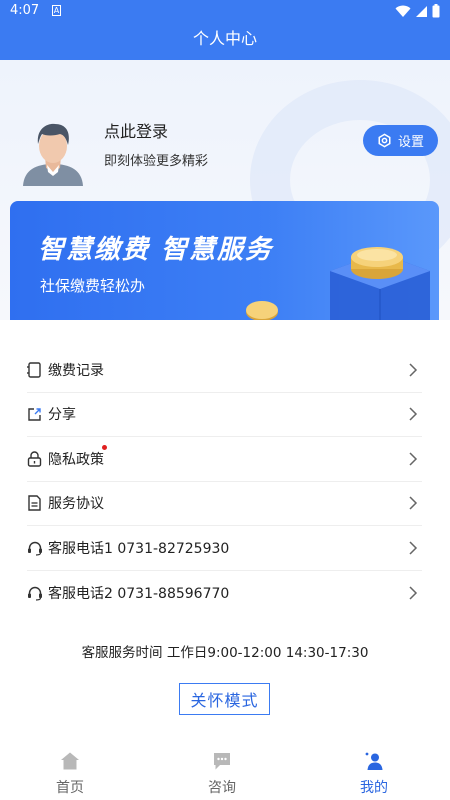  Describe the element at coordinates (225, 11) in the screenshot. I see `status-bar: 4:07 A` at that location.